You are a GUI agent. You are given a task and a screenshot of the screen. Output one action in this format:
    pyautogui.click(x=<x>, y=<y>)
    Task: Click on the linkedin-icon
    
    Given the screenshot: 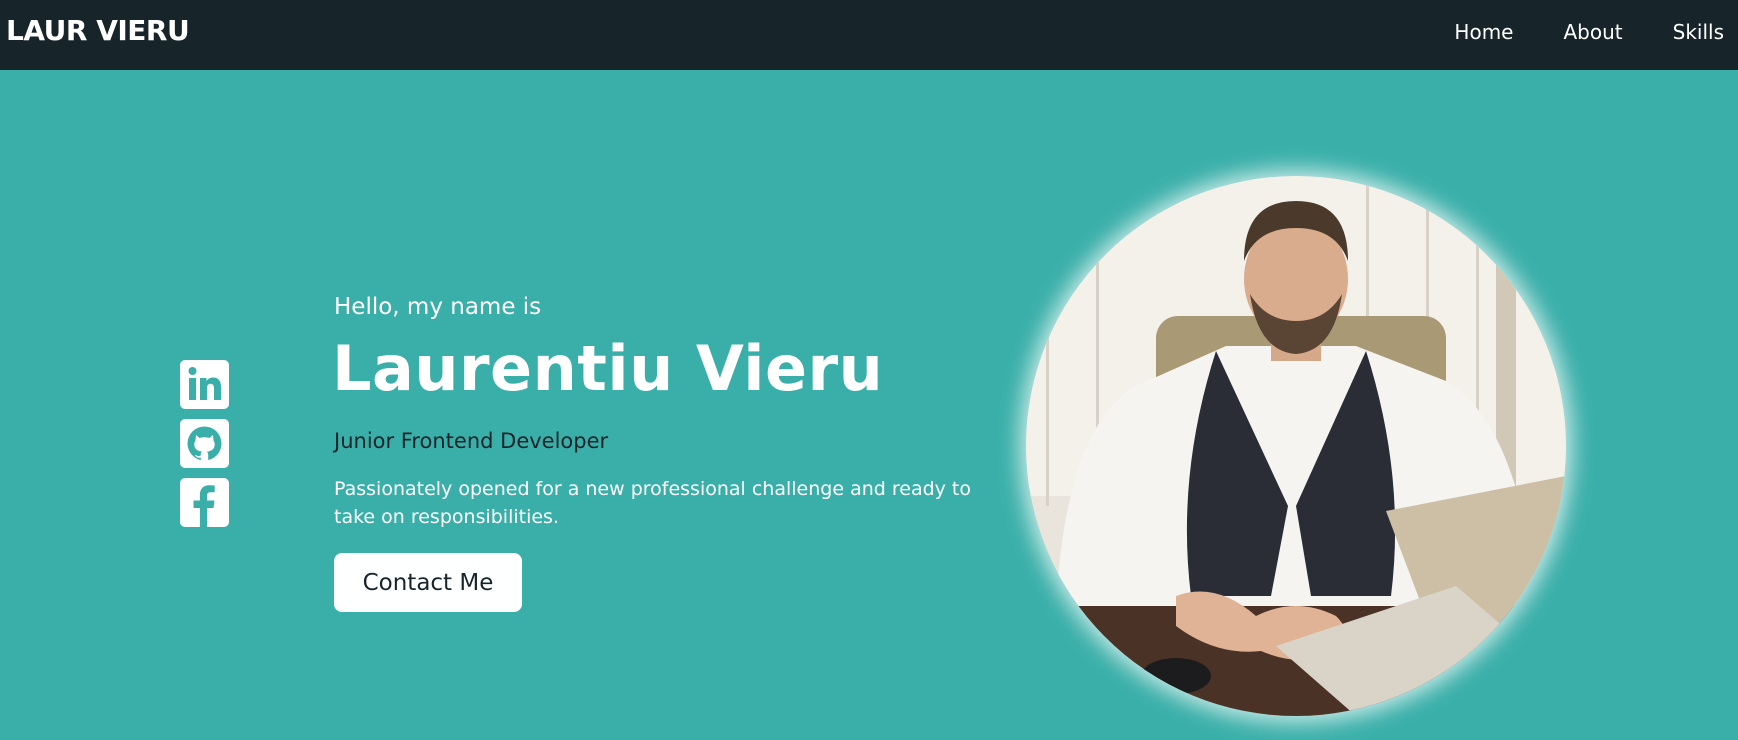 What is the action you would take?
    pyautogui.click(x=204, y=384)
    